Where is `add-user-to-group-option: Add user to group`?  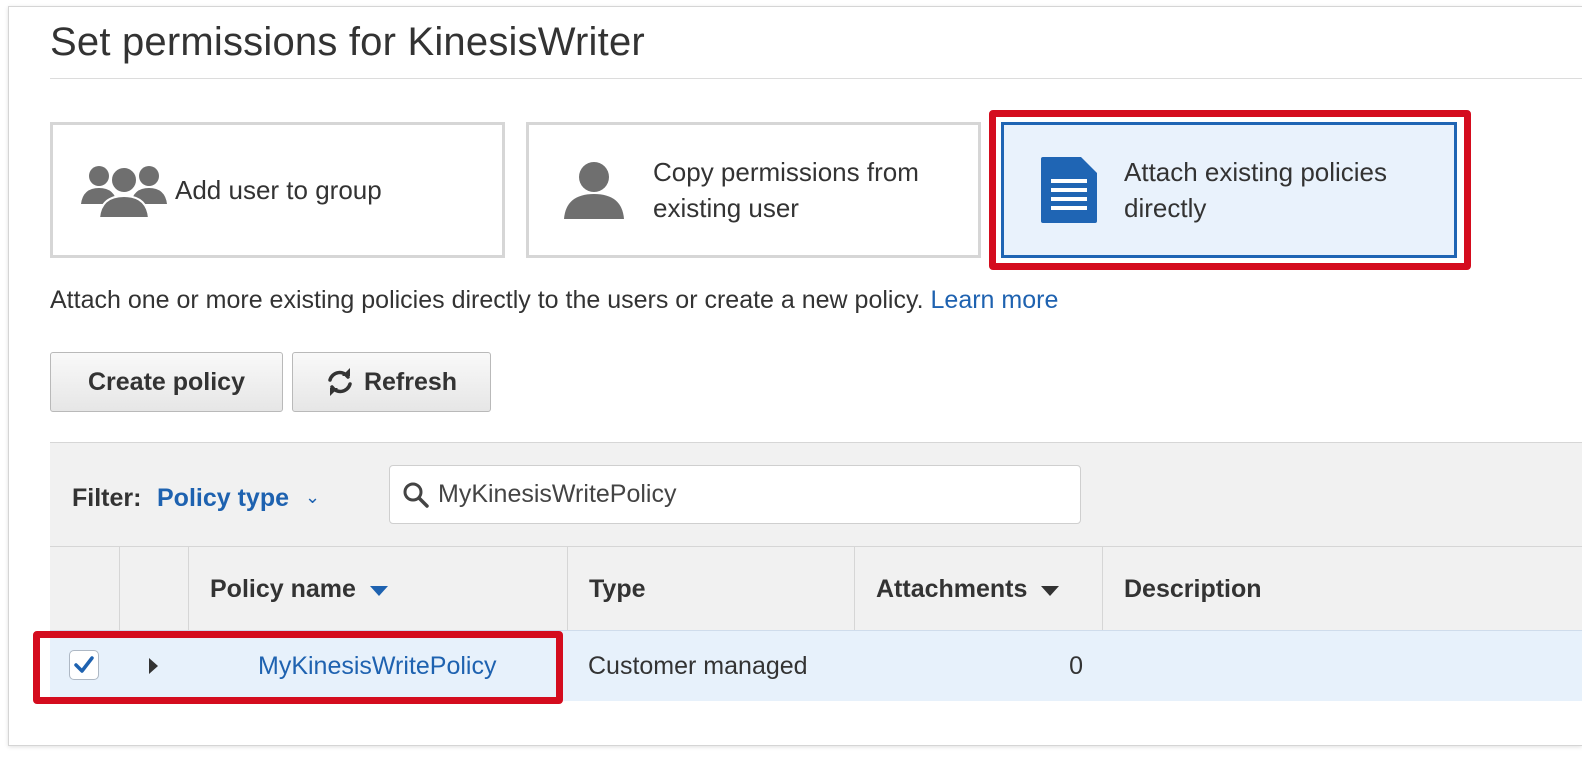 add-user-to-group-option: Add user to group is located at coordinates (277, 190).